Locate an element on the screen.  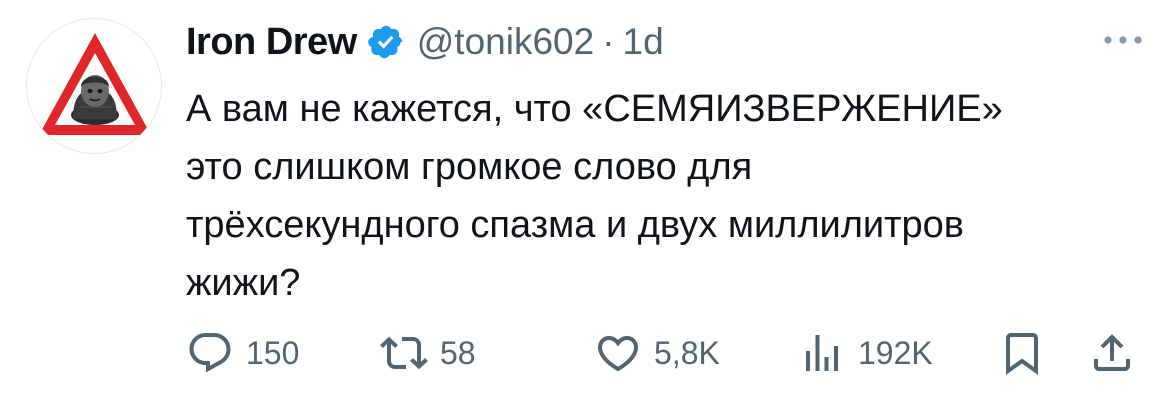
tweet-actions: 150 58 5,8K 192K is located at coordinates (666, 353).